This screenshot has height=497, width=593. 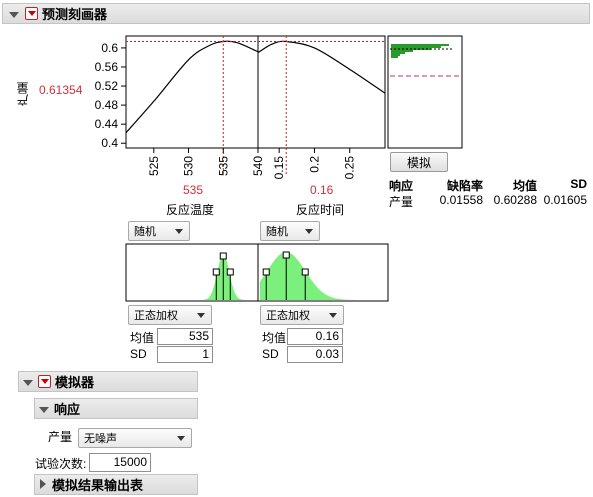 What do you see at coordinates (190, 210) in the screenshot?
I see `factor-1-name: 反应温度` at bounding box center [190, 210].